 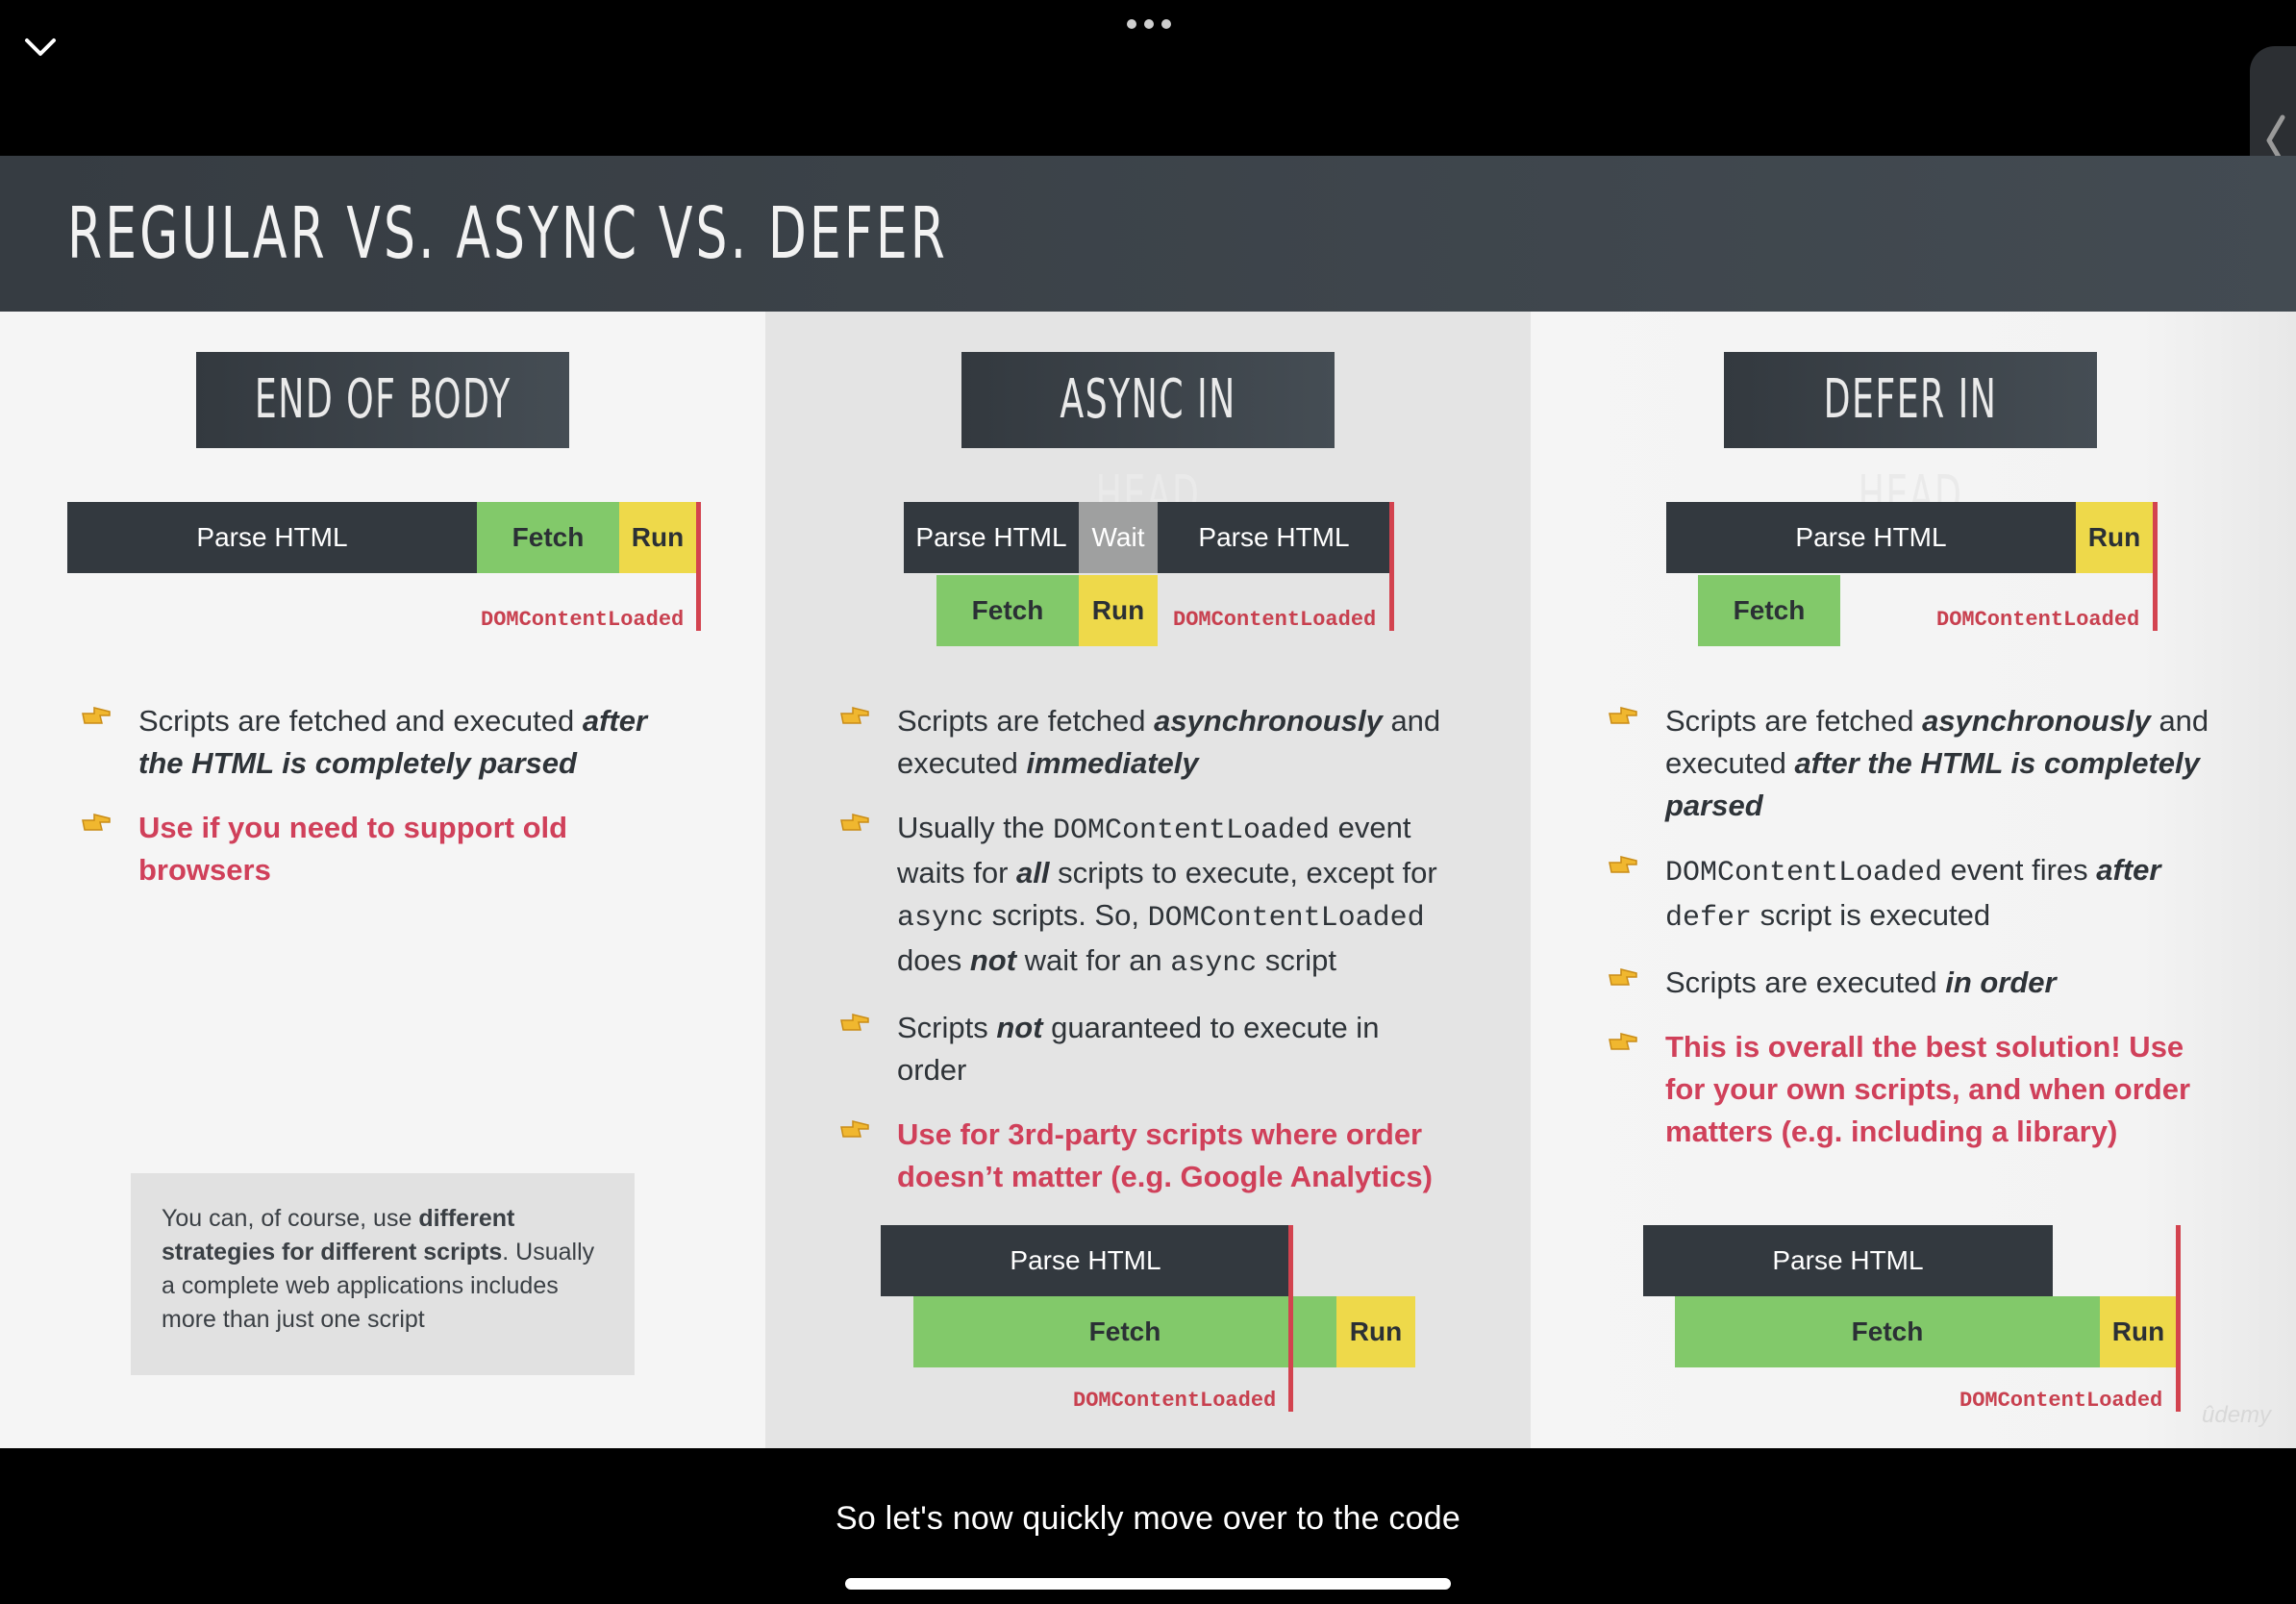 What do you see at coordinates (2237, 1415) in the screenshot?
I see `udemy-watermark: ûdemy` at bounding box center [2237, 1415].